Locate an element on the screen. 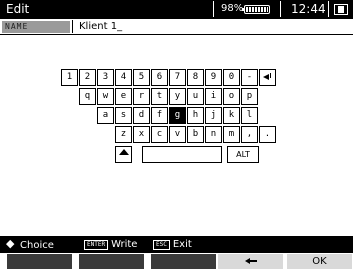 This screenshot has height=269, width=353. enter-keycap: ENTER is located at coordinates (96, 245).